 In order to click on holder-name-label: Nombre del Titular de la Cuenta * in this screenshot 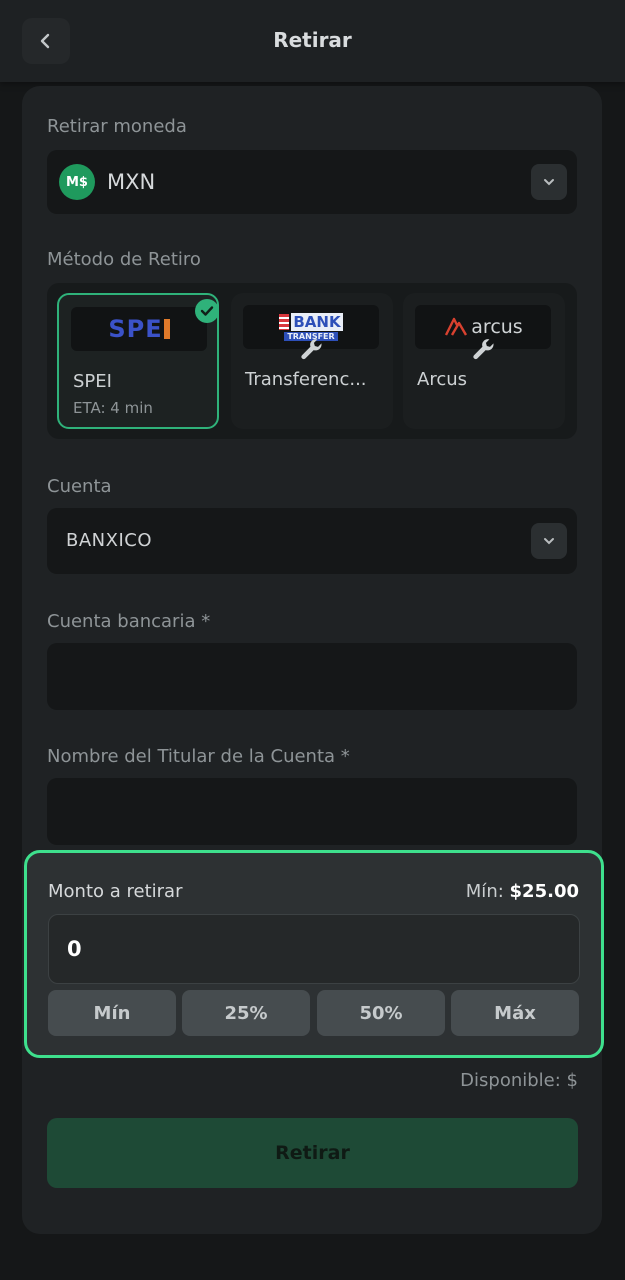, I will do `click(198, 756)`.